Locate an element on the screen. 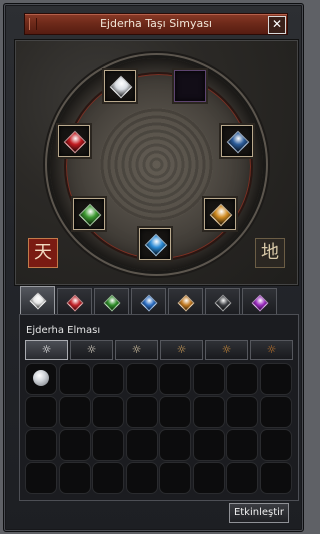  socket-empty is located at coordinates (190, 86).